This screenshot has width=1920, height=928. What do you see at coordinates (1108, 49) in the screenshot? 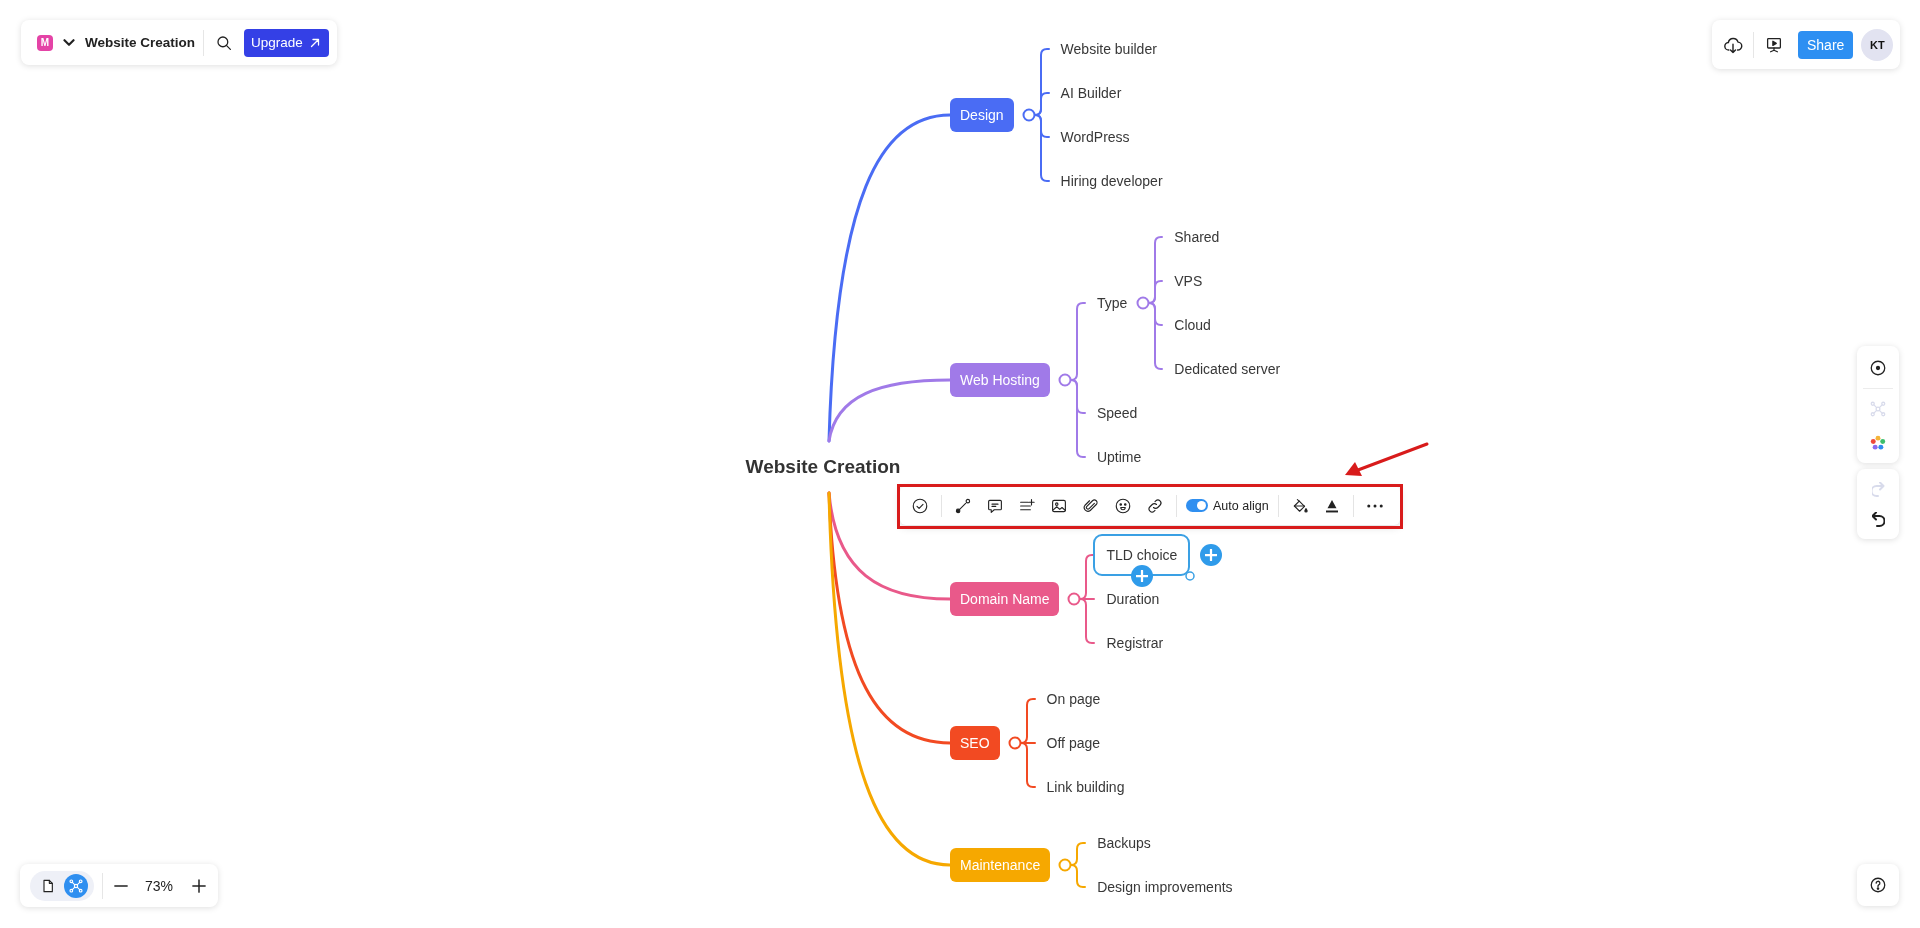
I see `subtopic-text: Website builder` at bounding box center [1108, 49].